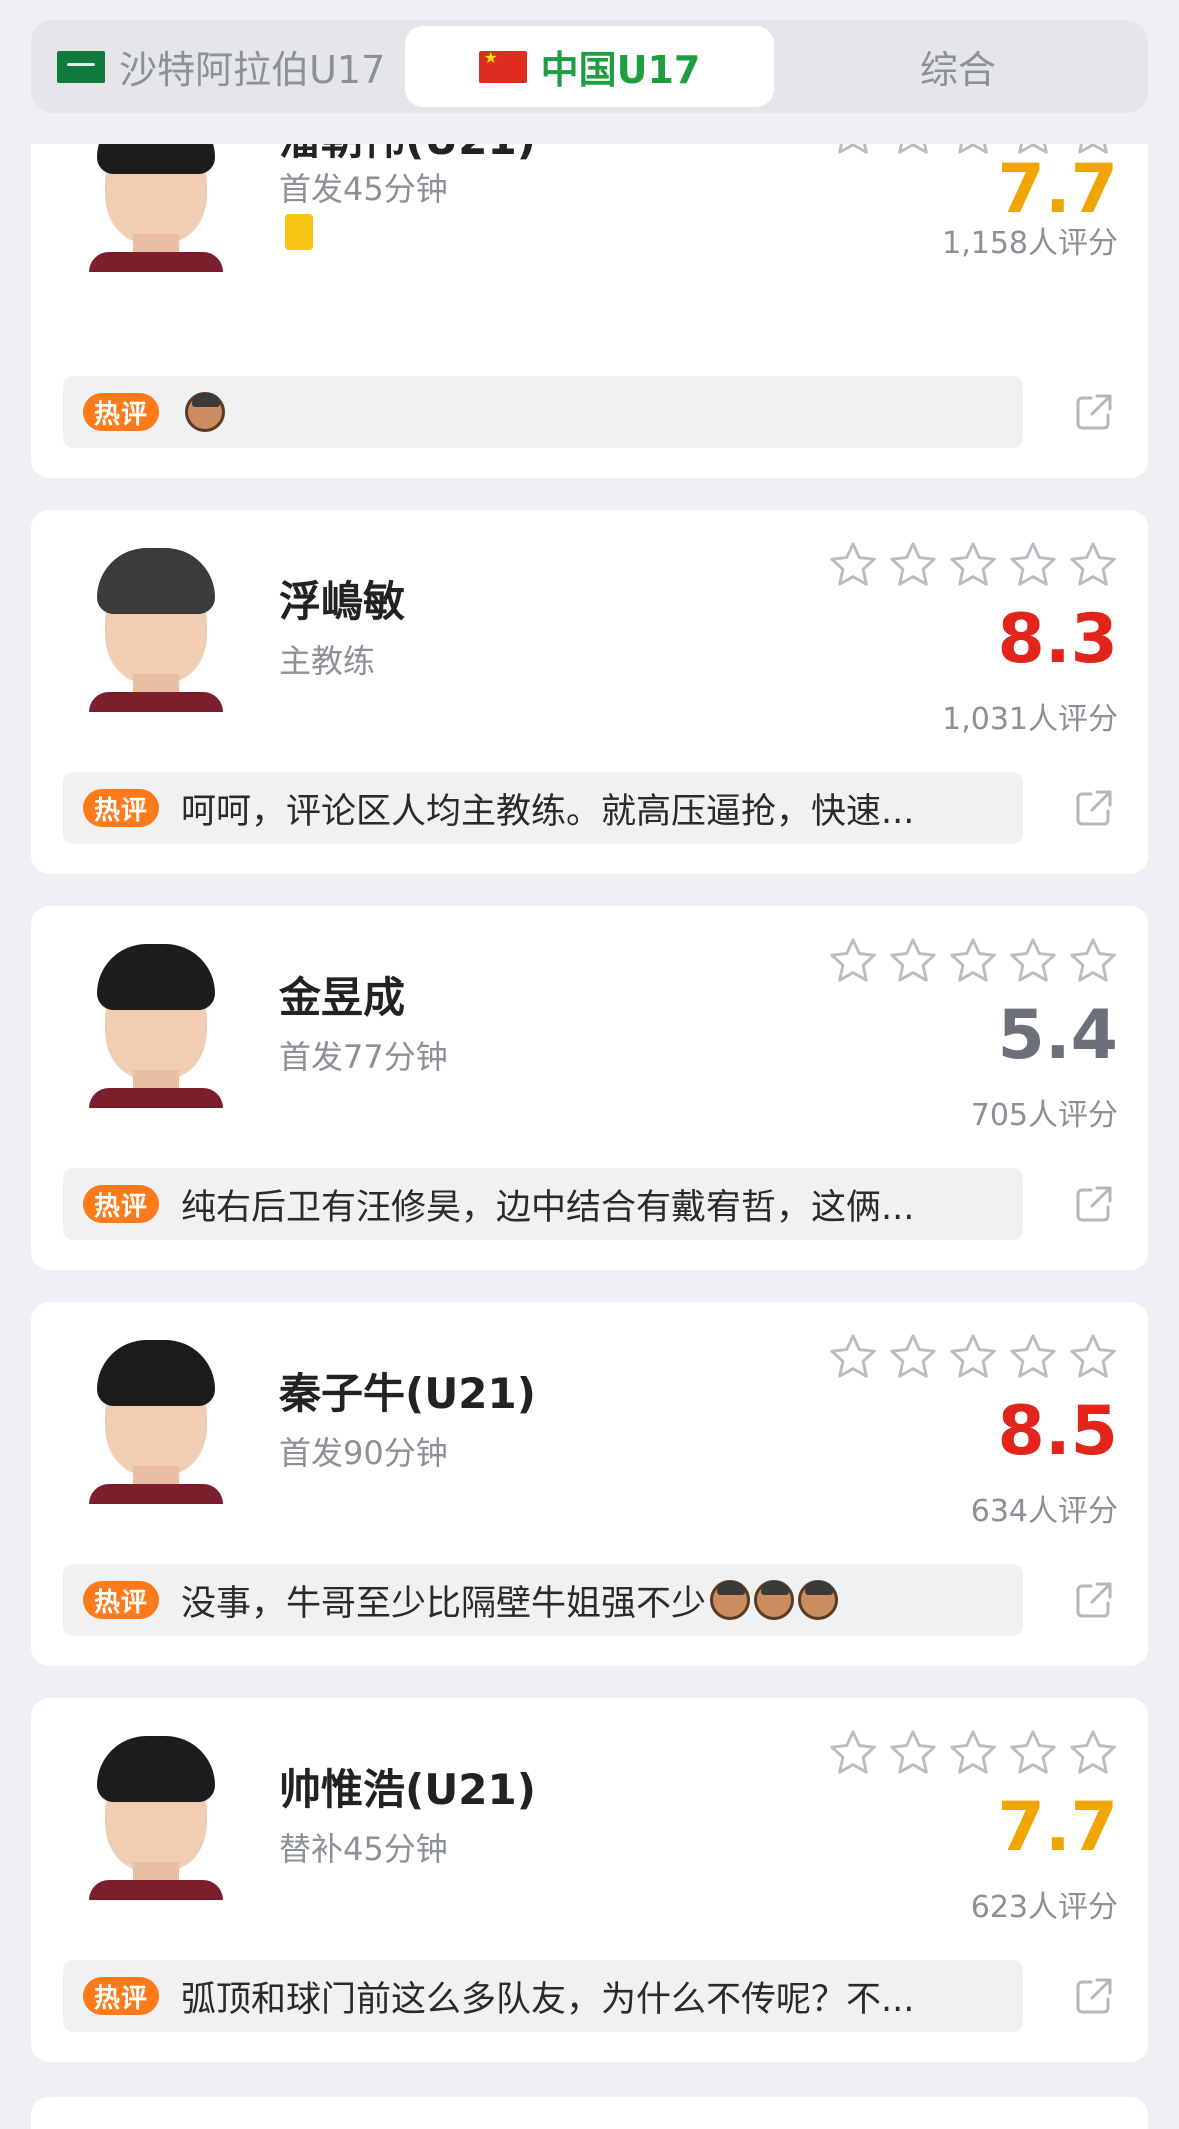 The width and height of the screenshot is (1179, 2129). I want to click on rating-count: 634人评分, so click(1044, 1511).